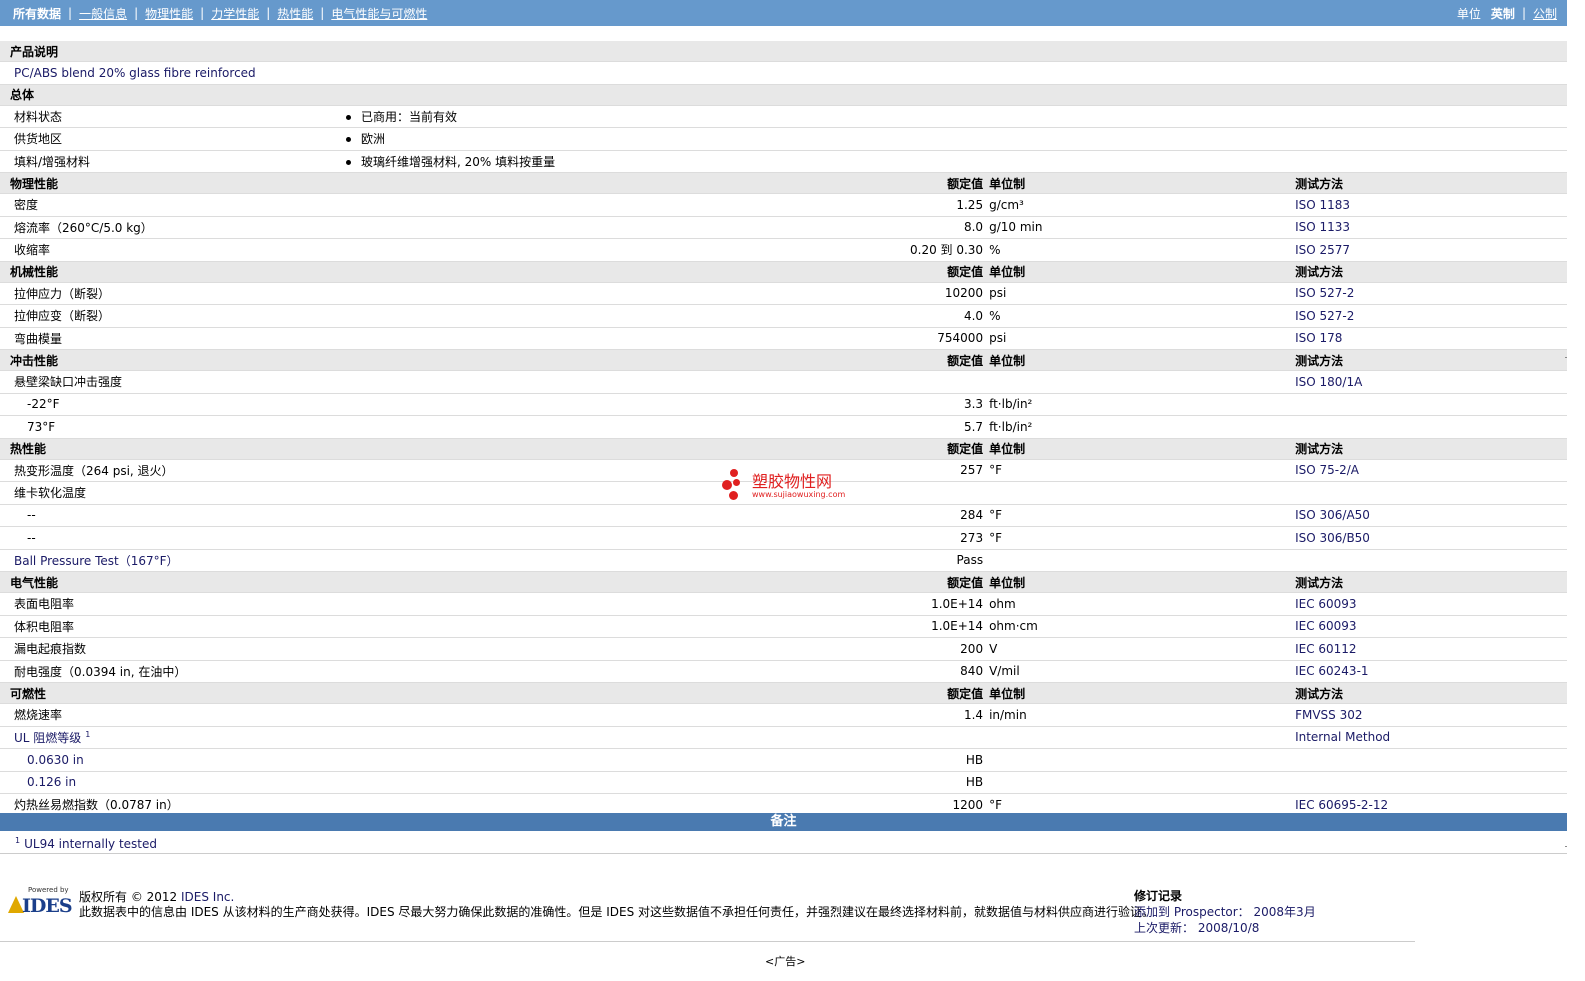 Image resolution: width=1585 pixels, height=981 pixels. What do you see at coordinates (166, 626) in the screenshot?
I see `row-label: 体积电阻率` at bounding box center [166, 626].